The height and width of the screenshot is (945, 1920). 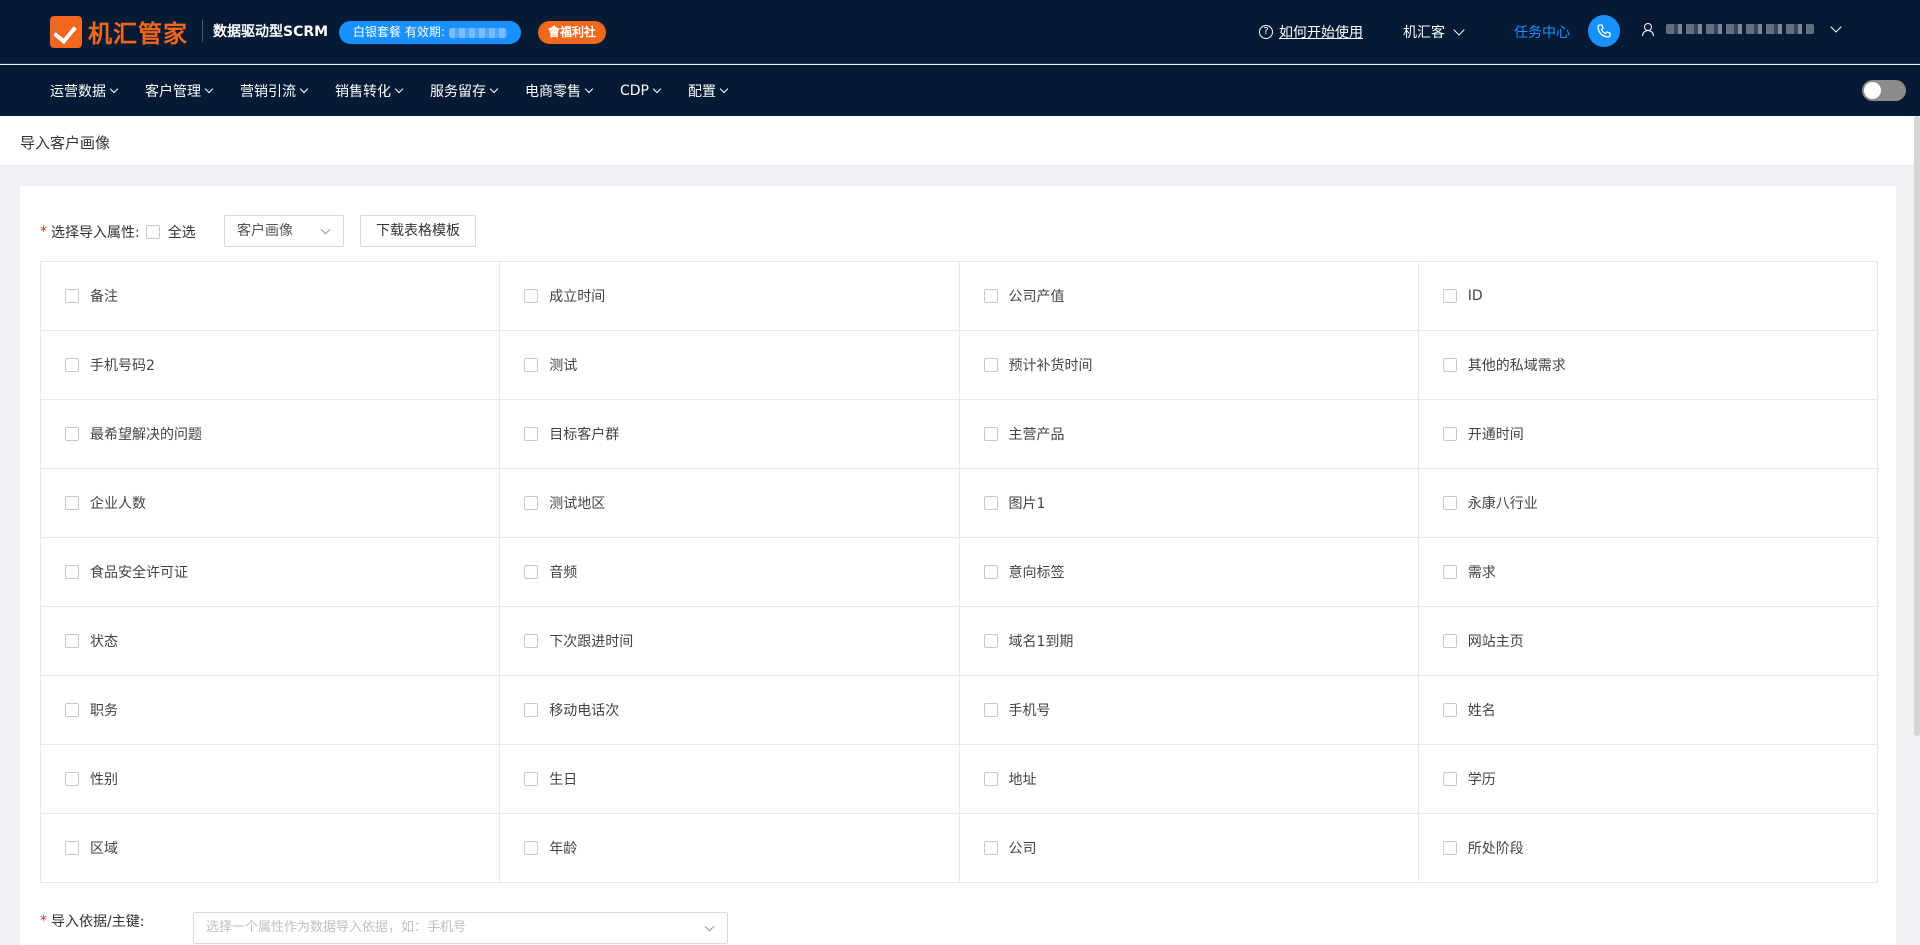 I want to click on attribute-option: 成立时间, so click(x=730, y=296).